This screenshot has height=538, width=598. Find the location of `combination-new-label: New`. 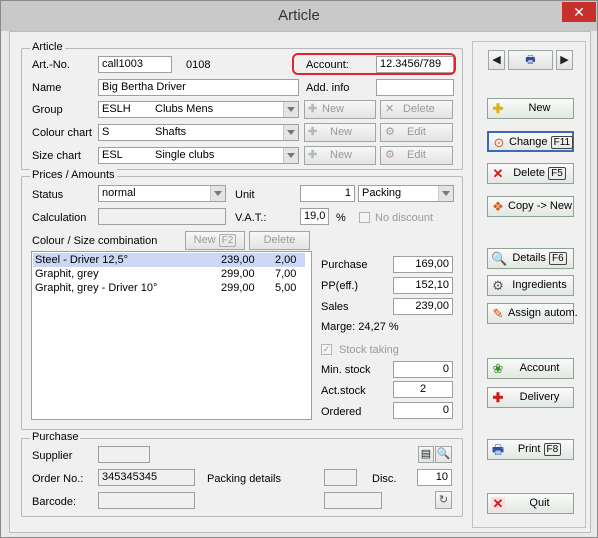

combination-new-label: New is located at coordinates (204, 240).